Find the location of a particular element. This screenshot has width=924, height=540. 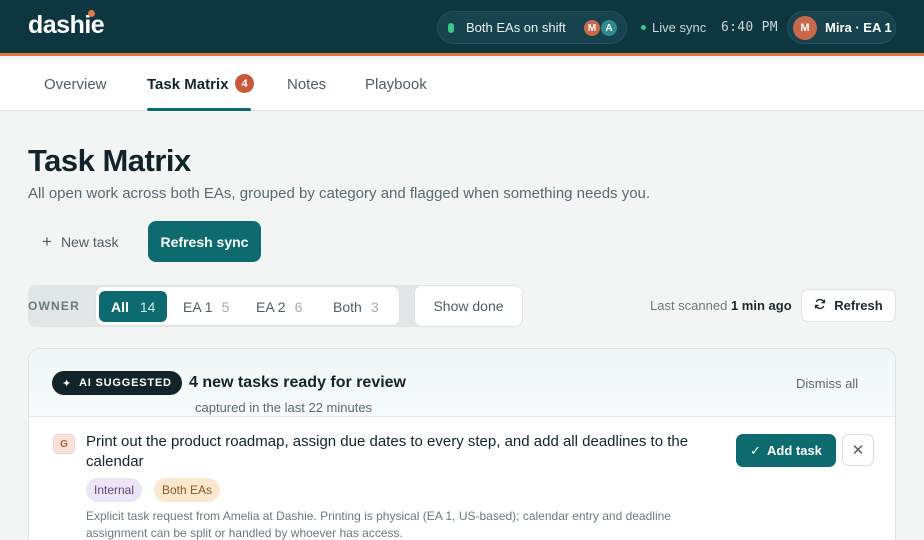

tab-notes: Notes is located at coordinates (306, 84).